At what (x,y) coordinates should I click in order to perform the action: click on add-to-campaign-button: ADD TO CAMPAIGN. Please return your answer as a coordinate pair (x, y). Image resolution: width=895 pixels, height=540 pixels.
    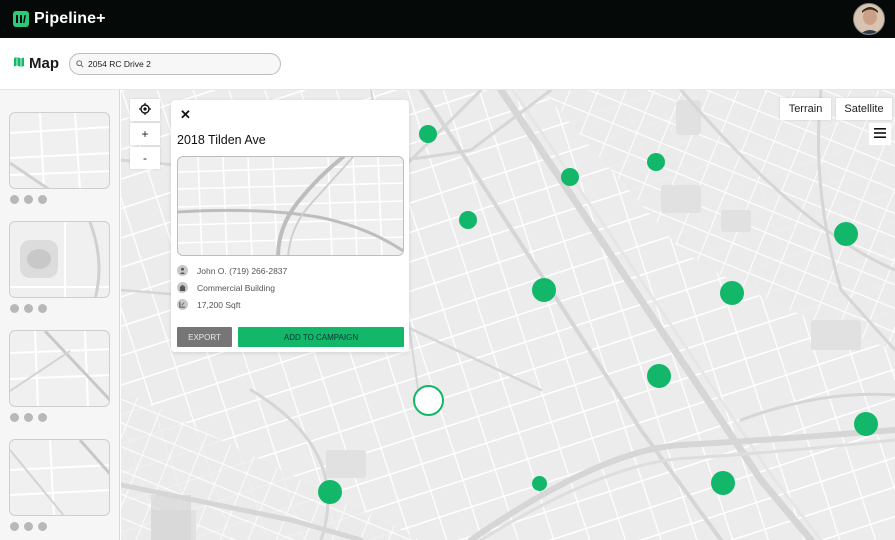
    Looking at the image, I should click on (321, 337).